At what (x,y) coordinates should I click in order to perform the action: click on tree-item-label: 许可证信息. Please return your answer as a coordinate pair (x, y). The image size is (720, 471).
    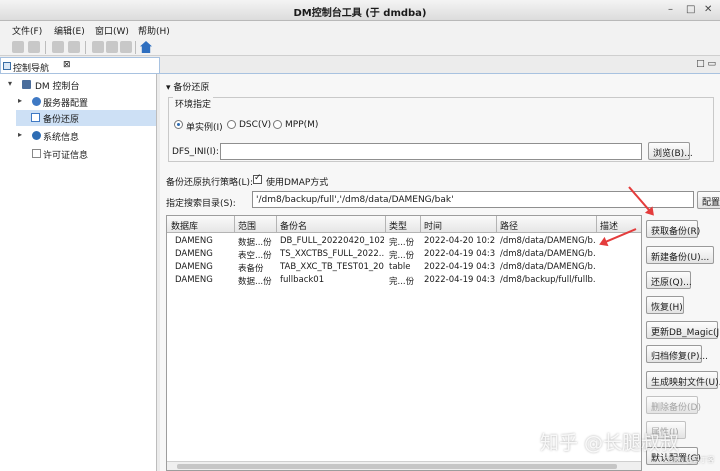
    Looking at the image, I should click on (66, 156).